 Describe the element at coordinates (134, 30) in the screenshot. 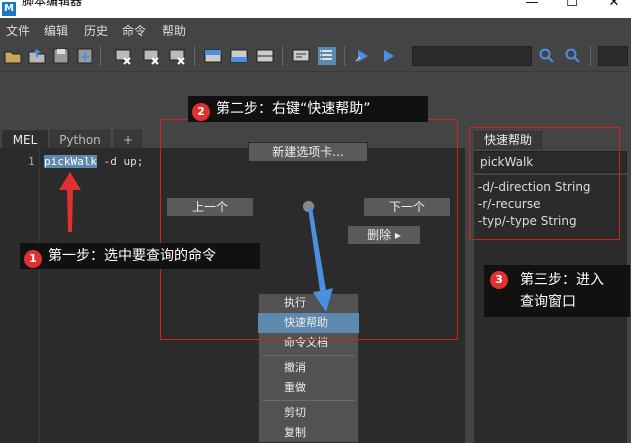

I see `menu-command: 命令` at that location.